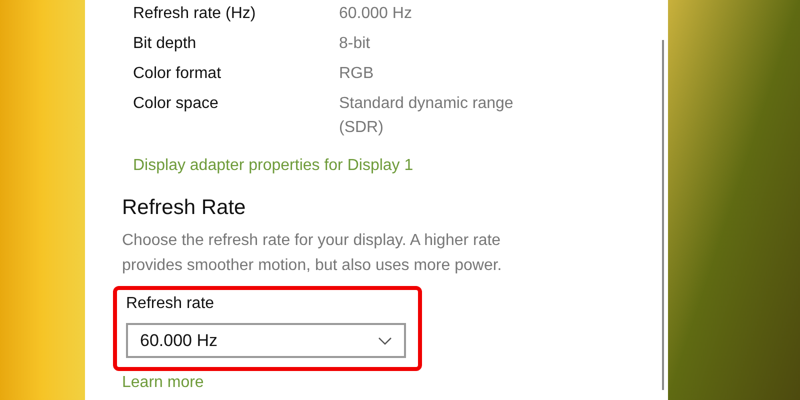 The image size is (800, 400). What do you see at coordinates (165, 44) in the screenshot?
I see `property-label: Bit depth` at bounding box center [165, 44].